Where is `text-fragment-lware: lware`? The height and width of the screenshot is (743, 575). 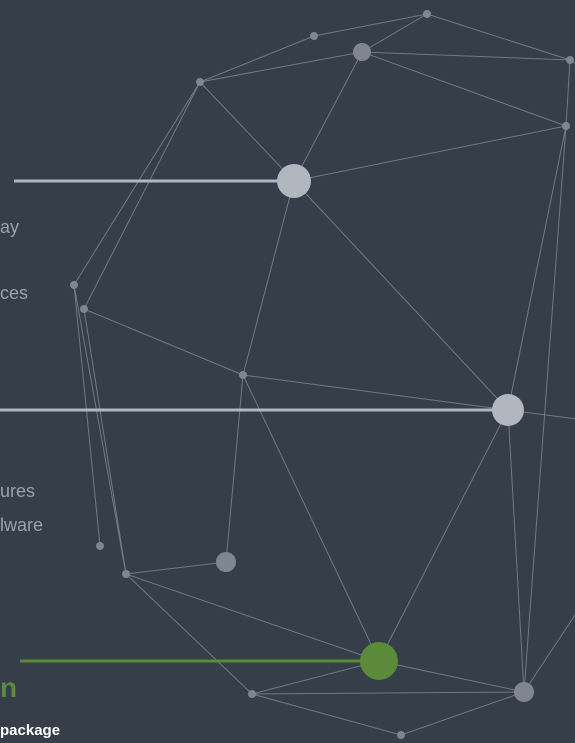
text-fragment-lware: lware is located at coordinates (22, 525).